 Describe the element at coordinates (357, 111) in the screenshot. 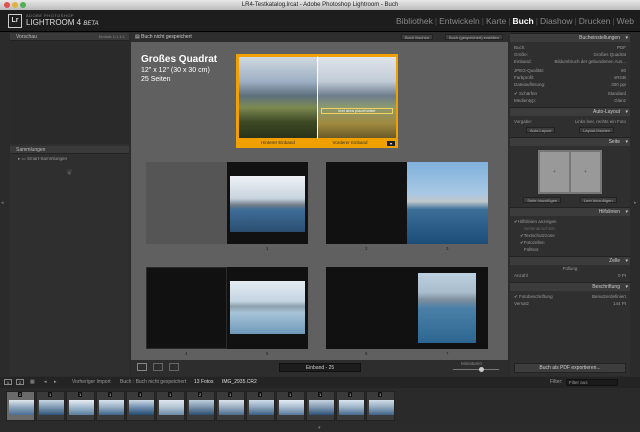

I see `cover-text-box: text area placeholder` at that location.